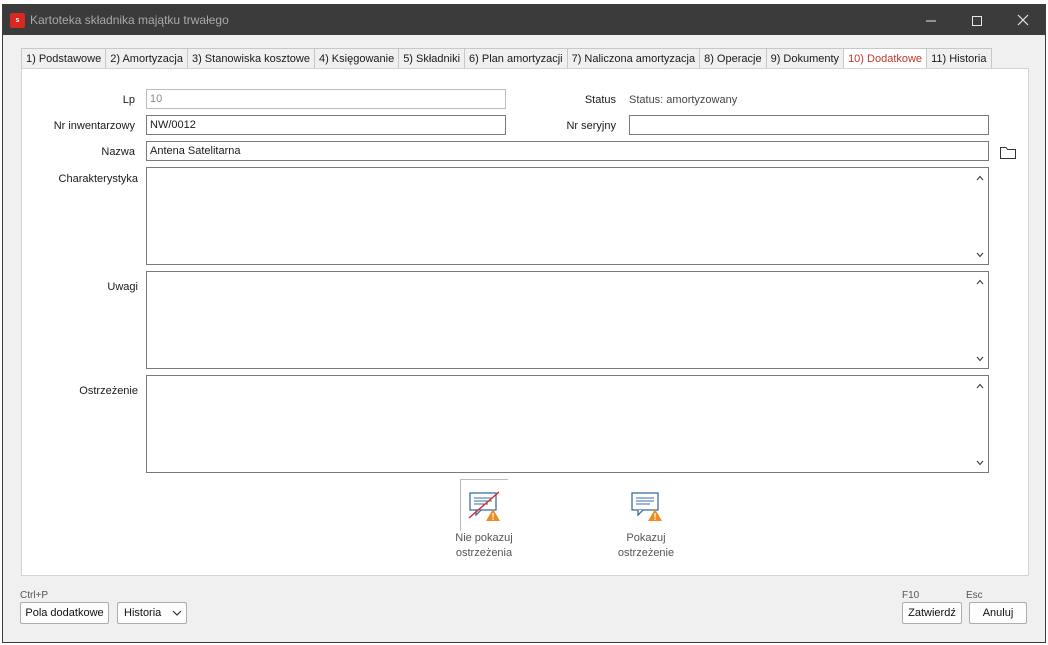 This screenshot has height=645, width=1048. Describe the element at coordinates (646, 506) in the screenshot. I see `show-warning-icon` at that location.